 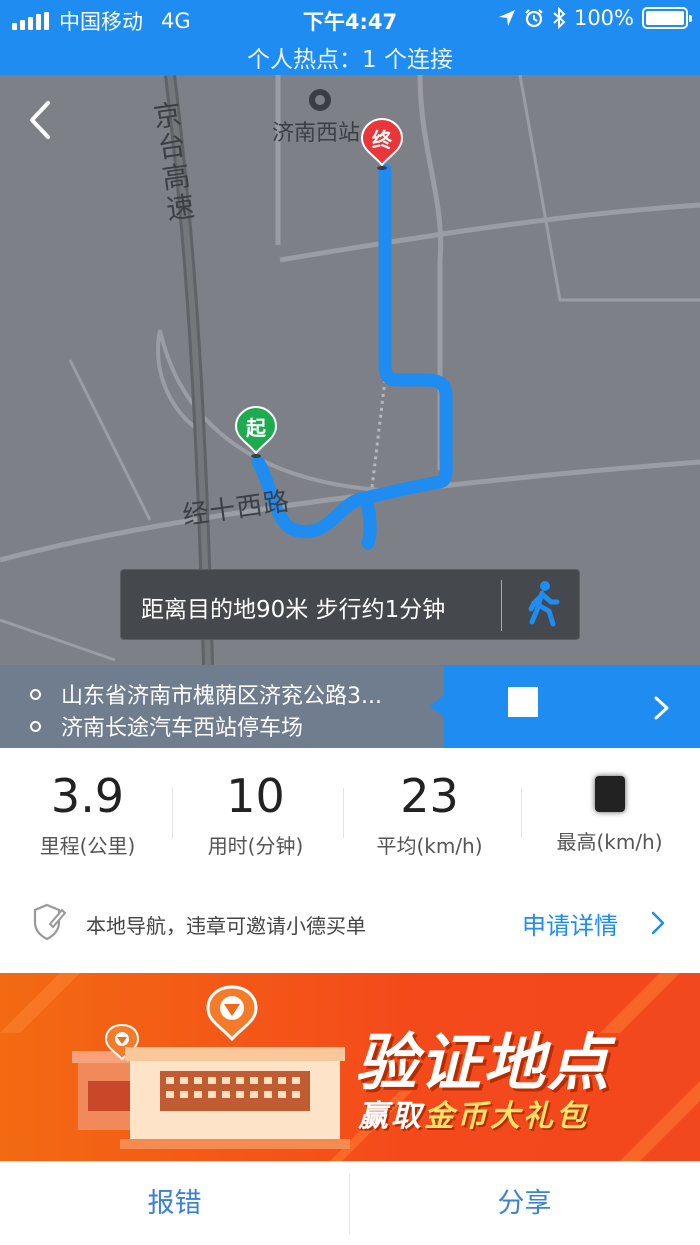 What do you see at coordinates (524, 1203) in the screenshot?
I see `share-button: 分享` at bounding box center [524, 1203].